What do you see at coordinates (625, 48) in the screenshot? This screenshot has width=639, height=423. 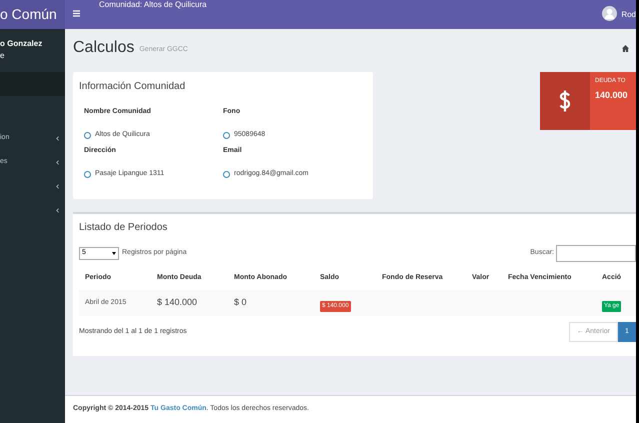 I see `home-icon` at bounding box center [625, 48].